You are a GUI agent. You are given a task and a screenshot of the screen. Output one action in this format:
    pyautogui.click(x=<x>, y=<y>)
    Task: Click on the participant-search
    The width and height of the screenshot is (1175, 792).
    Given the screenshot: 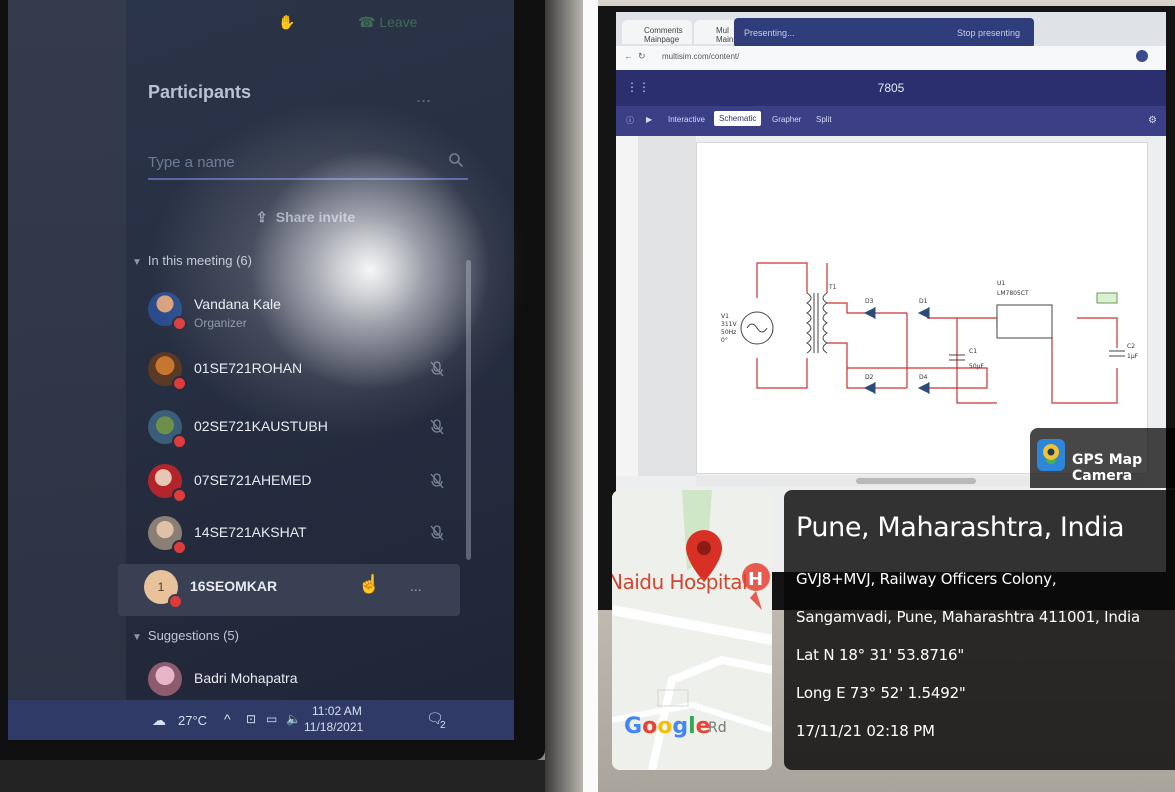 What is the action you would take?
    pyautogui.click(x=308, y=164)
    